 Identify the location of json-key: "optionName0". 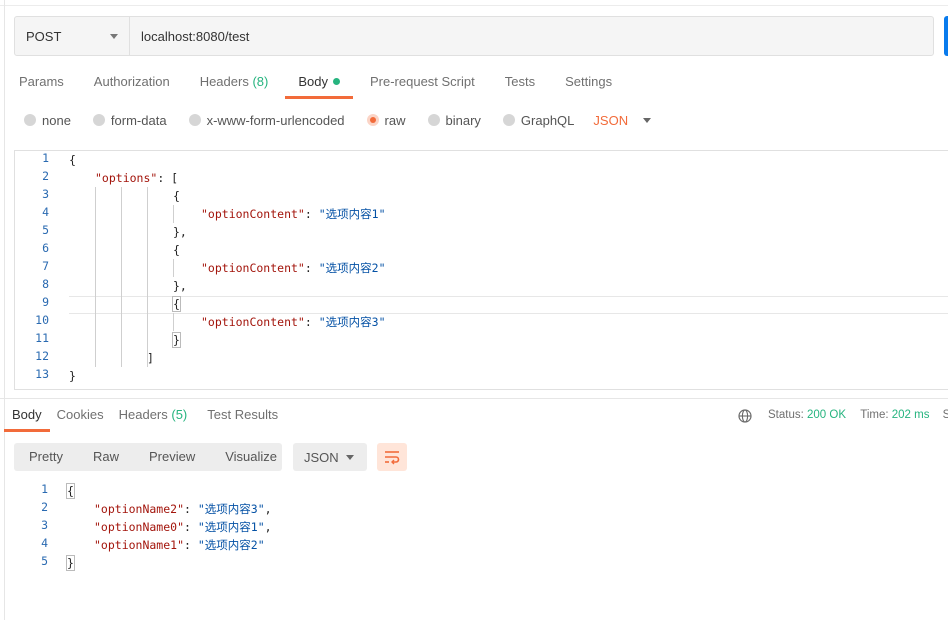
(139, 527).